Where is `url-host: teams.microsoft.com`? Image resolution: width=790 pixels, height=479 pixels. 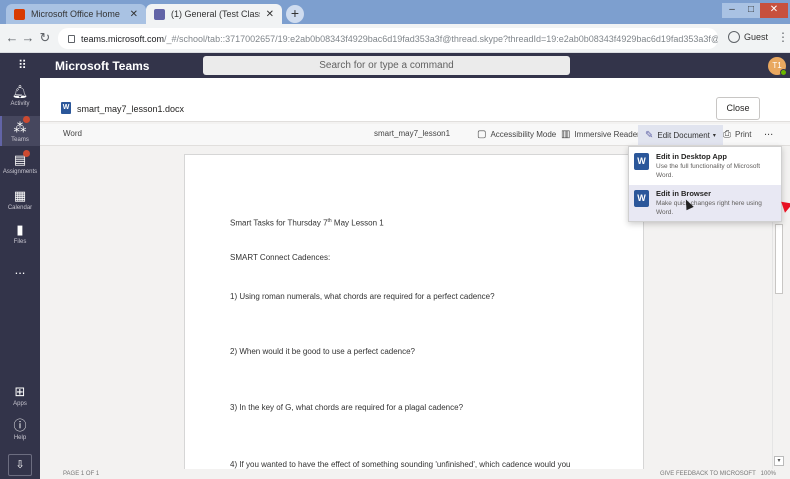
url-host: teams.microsoft.com is located at coordinates (123, 38).